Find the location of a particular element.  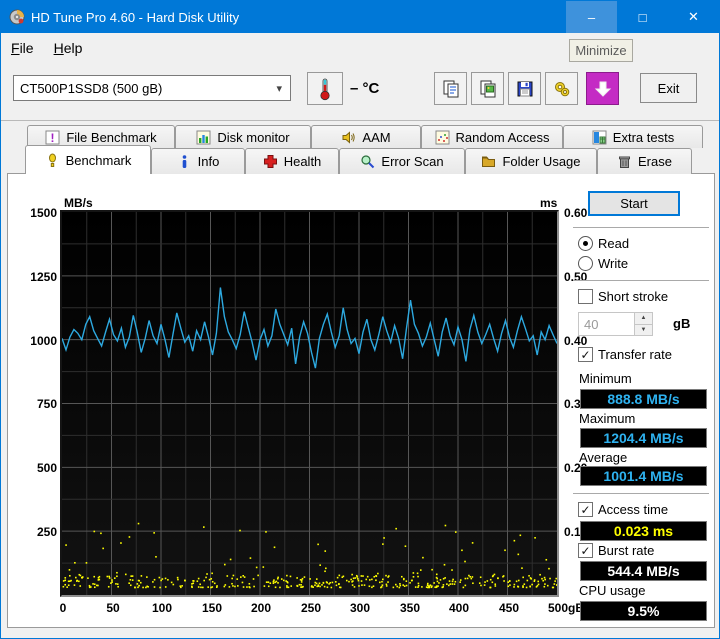

copy-image-button is located at coordinates (487, 88).